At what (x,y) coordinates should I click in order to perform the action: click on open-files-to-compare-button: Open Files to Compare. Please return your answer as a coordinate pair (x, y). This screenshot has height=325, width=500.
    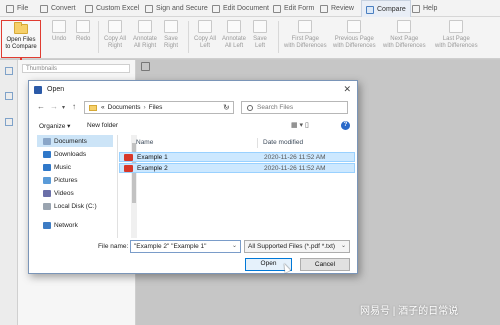
    Looking at the image, I should click on (21, 39).